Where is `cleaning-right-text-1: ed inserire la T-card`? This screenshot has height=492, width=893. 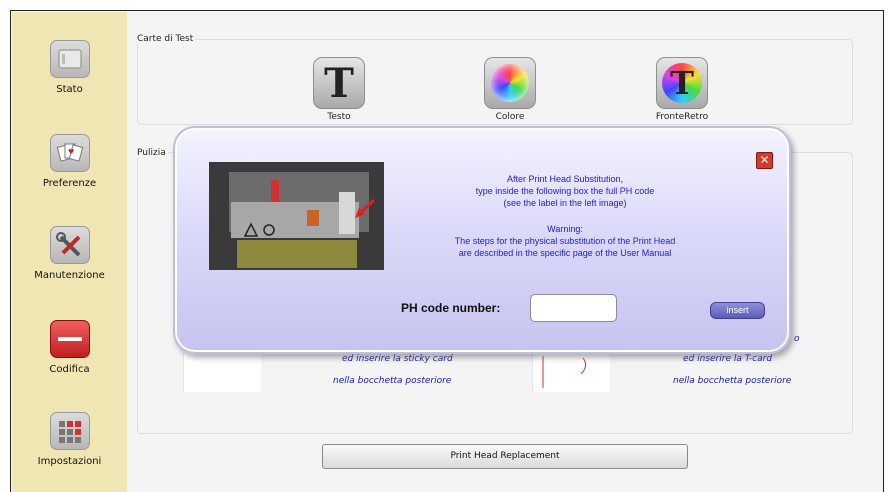 cleaning-right-text-1: ed inserire la T-card is located at coordinates (728, 359).